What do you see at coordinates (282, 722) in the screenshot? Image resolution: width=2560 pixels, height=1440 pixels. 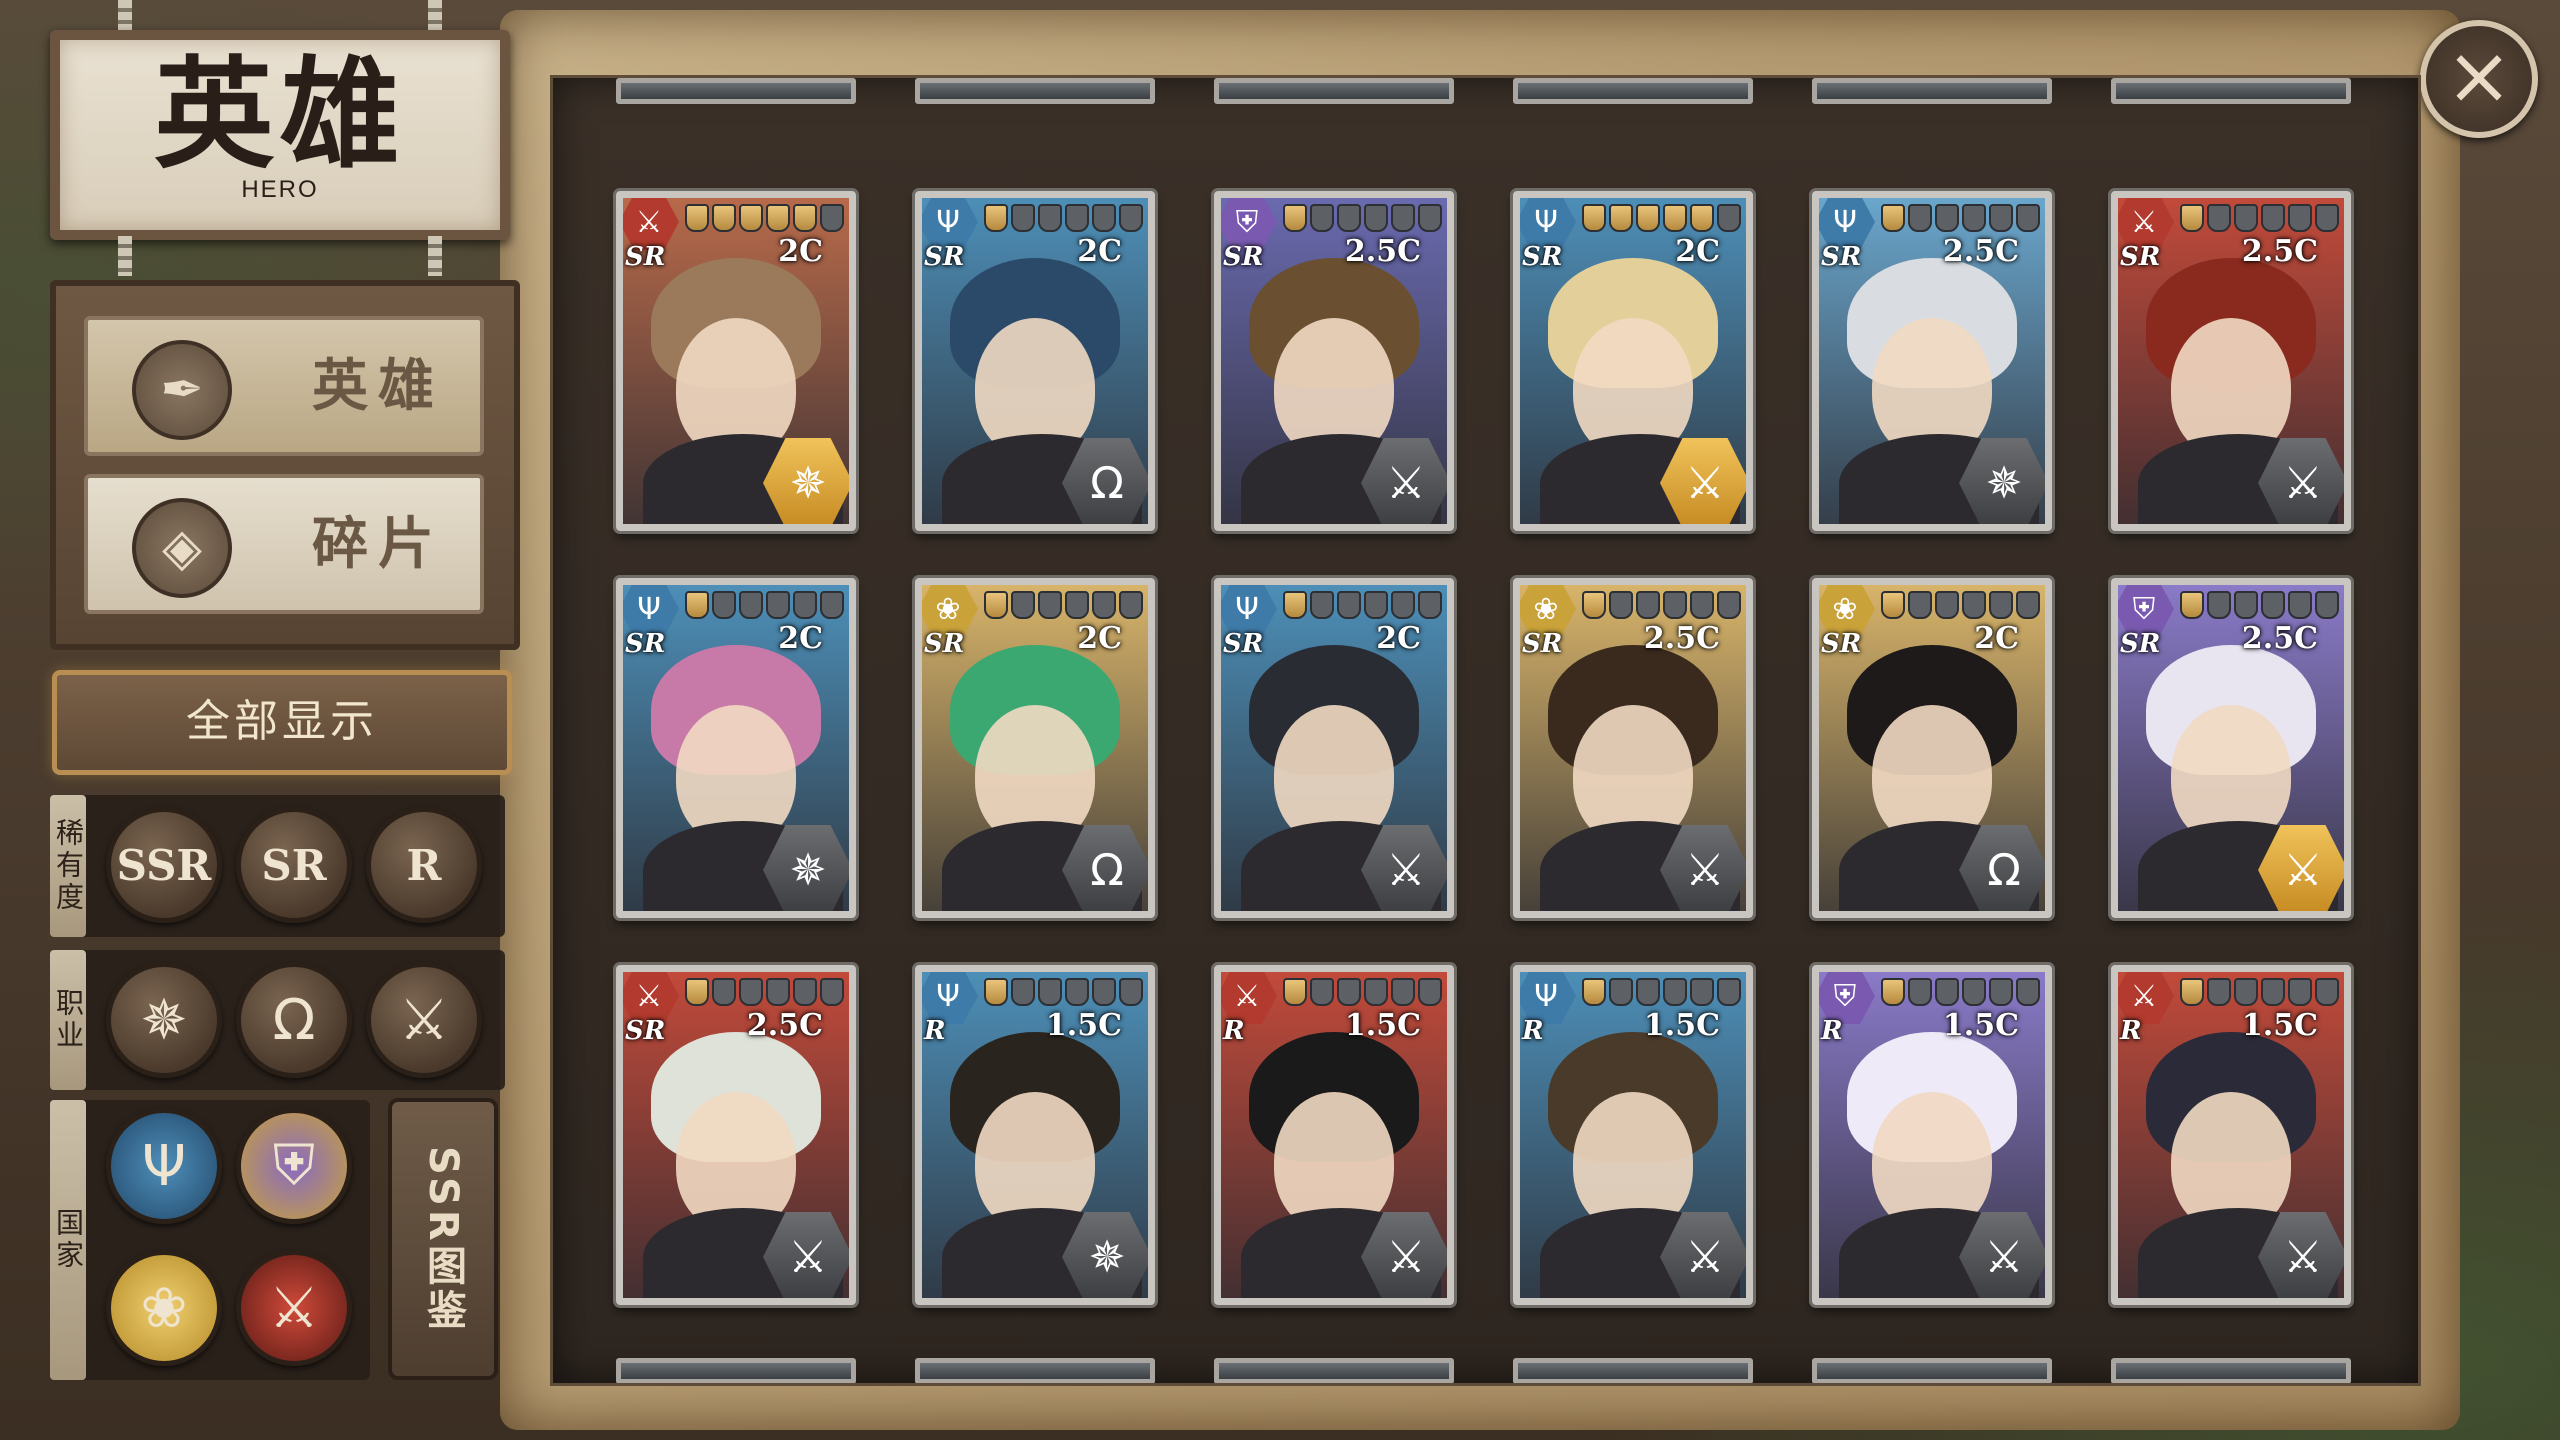 I see `show-all-button: 全部显示` at bounding box center [282, 722].